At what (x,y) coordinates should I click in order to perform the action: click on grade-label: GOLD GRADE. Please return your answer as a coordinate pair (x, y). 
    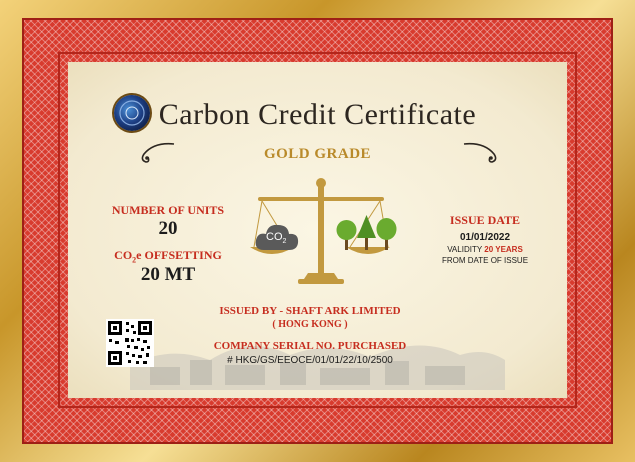
    Looking at the image, I should click on (317, 154).